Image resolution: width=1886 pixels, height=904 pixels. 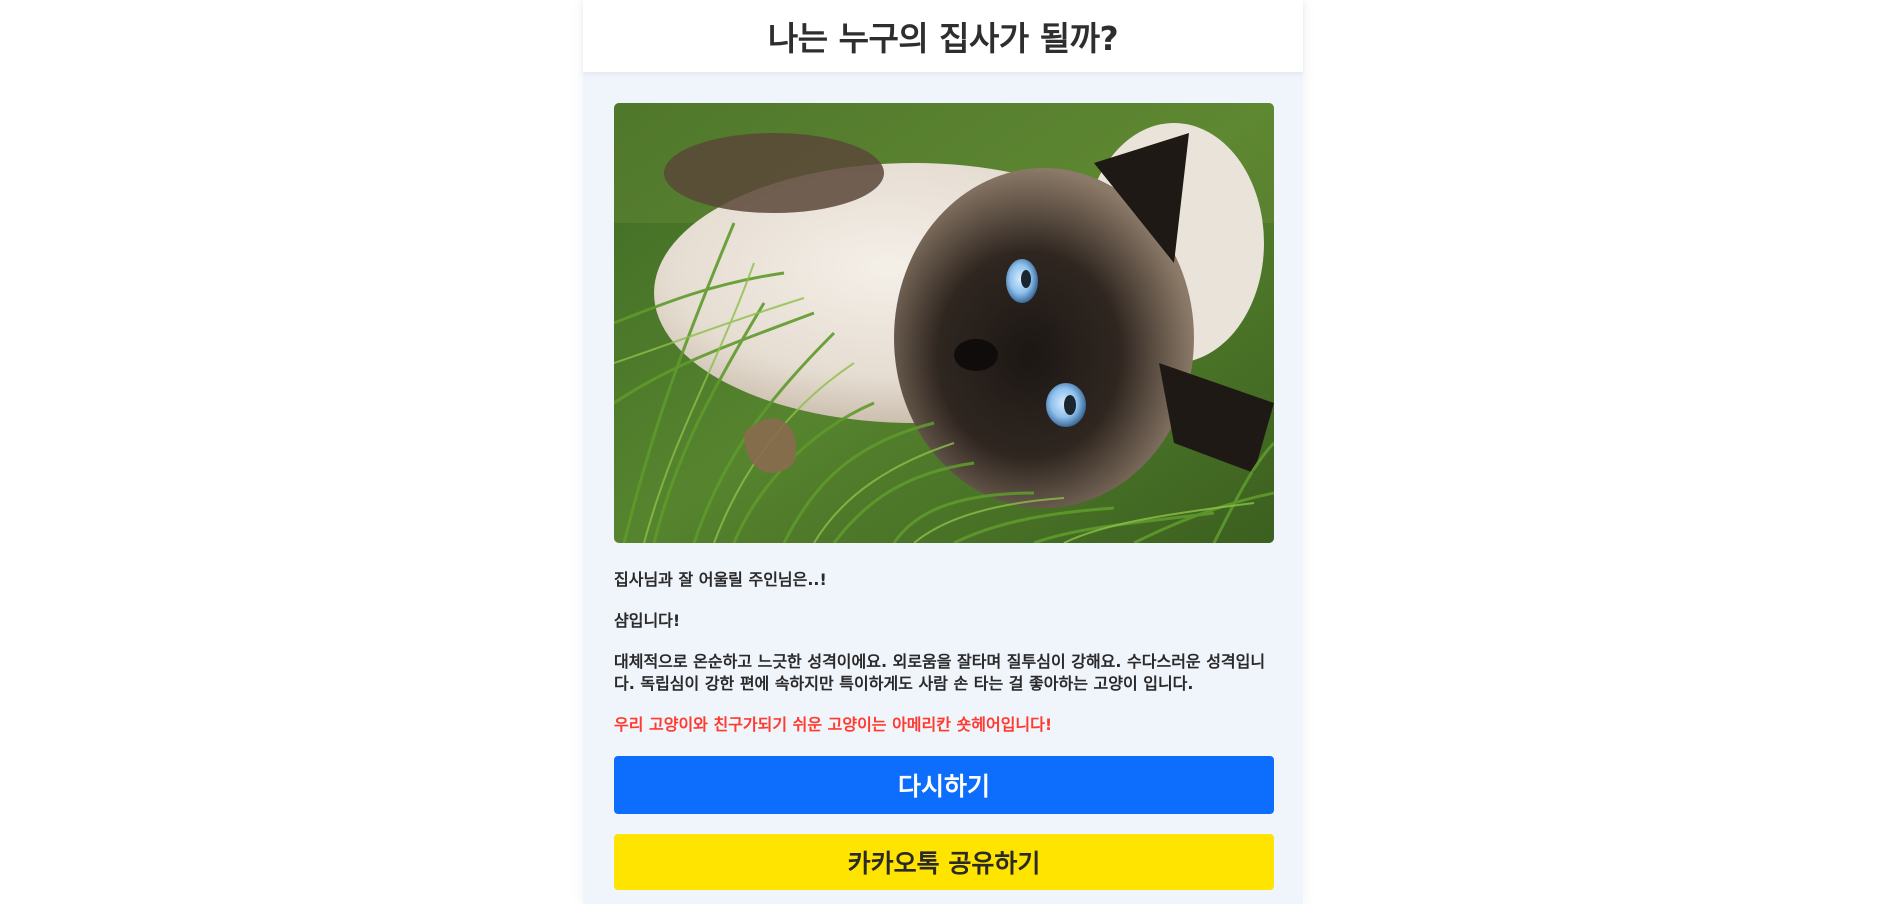 What do you see at coordinates (833, 724) in the screenshot?
I see `result-friend-note: 우리 고양이와 친구가되기 쉬운 고양이는 아메리칸 숏헤어입니다!` at bounding box center [833, 724].